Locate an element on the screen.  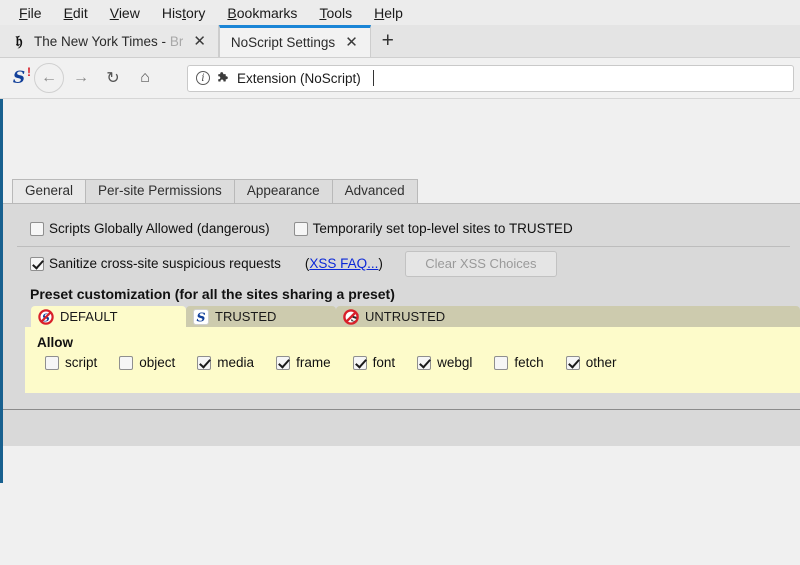
new-tab-button: + is located at coordinates (388, 41).